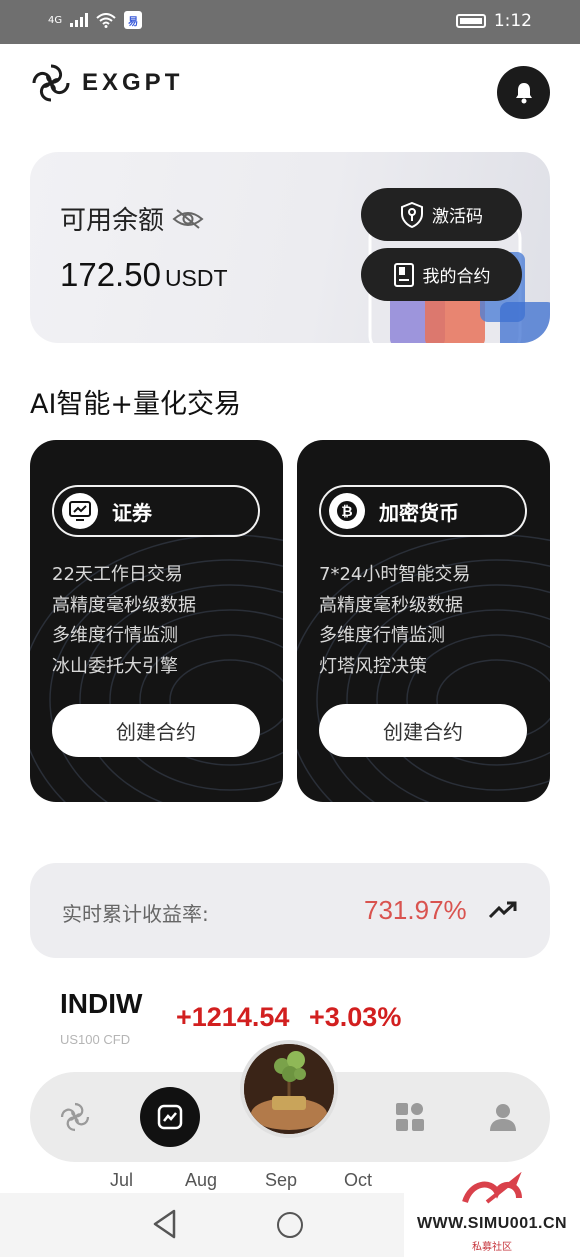 Image resolution: width=580 pixels, height=1257 pixels. What do you see at coordinates (79, 20) in the screenshot?
I see `signal-icon` at bounding box center [79, 20].